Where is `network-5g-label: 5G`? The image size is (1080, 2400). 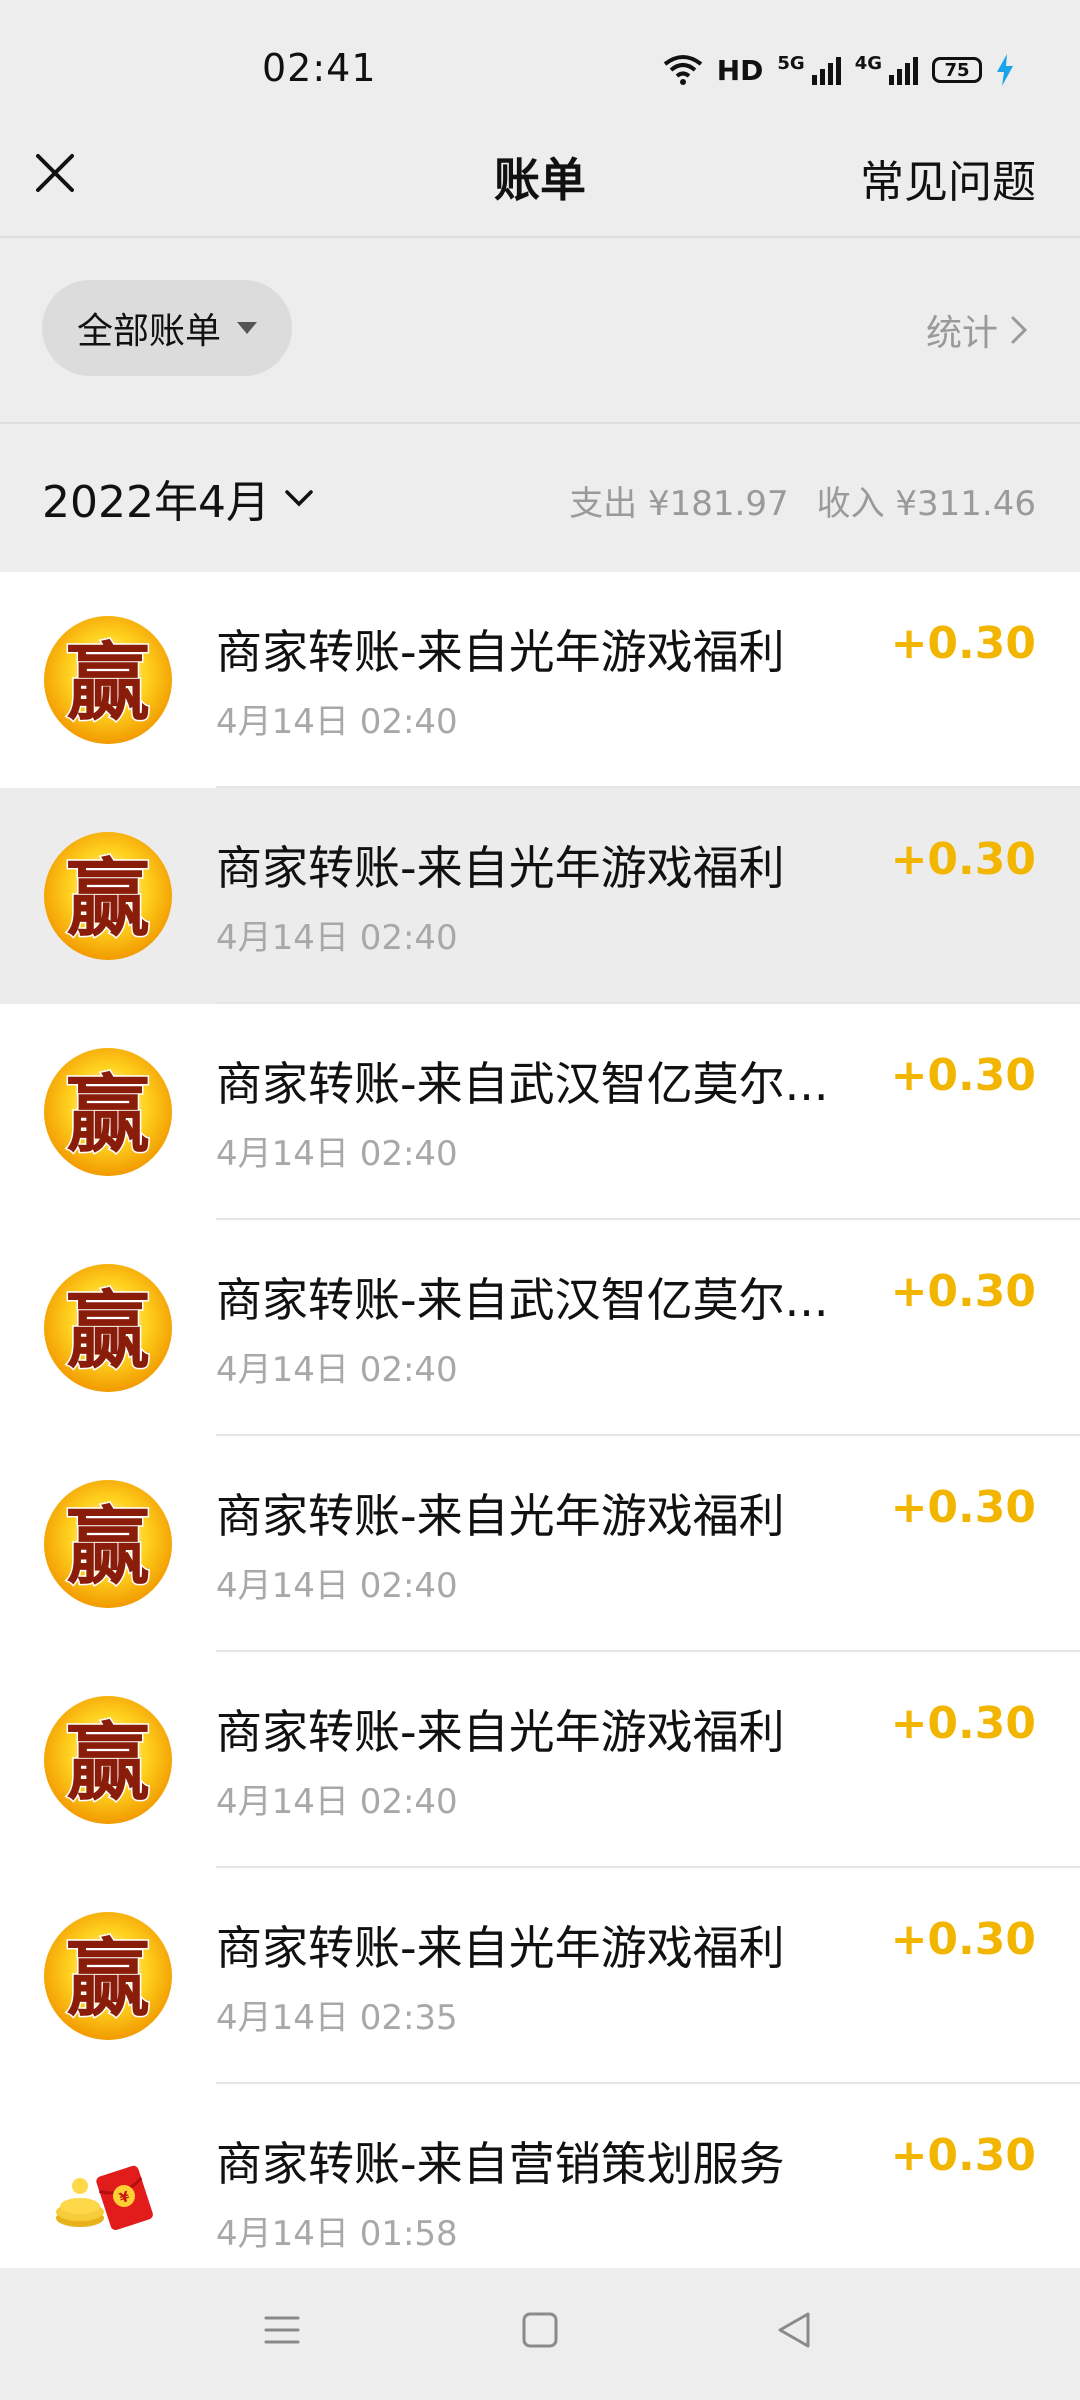 network-5g-label: 5G is located at coordinates (791, 63).